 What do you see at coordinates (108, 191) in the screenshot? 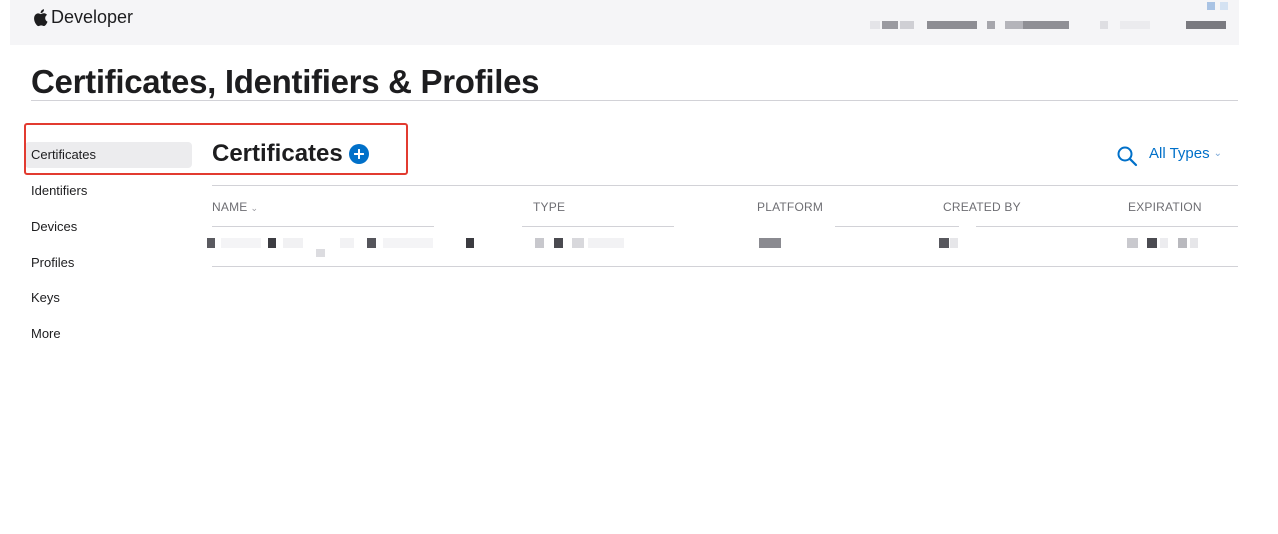
I see `sidebar-item-identifiers: Identifiers` at bounding box center [108, 191].